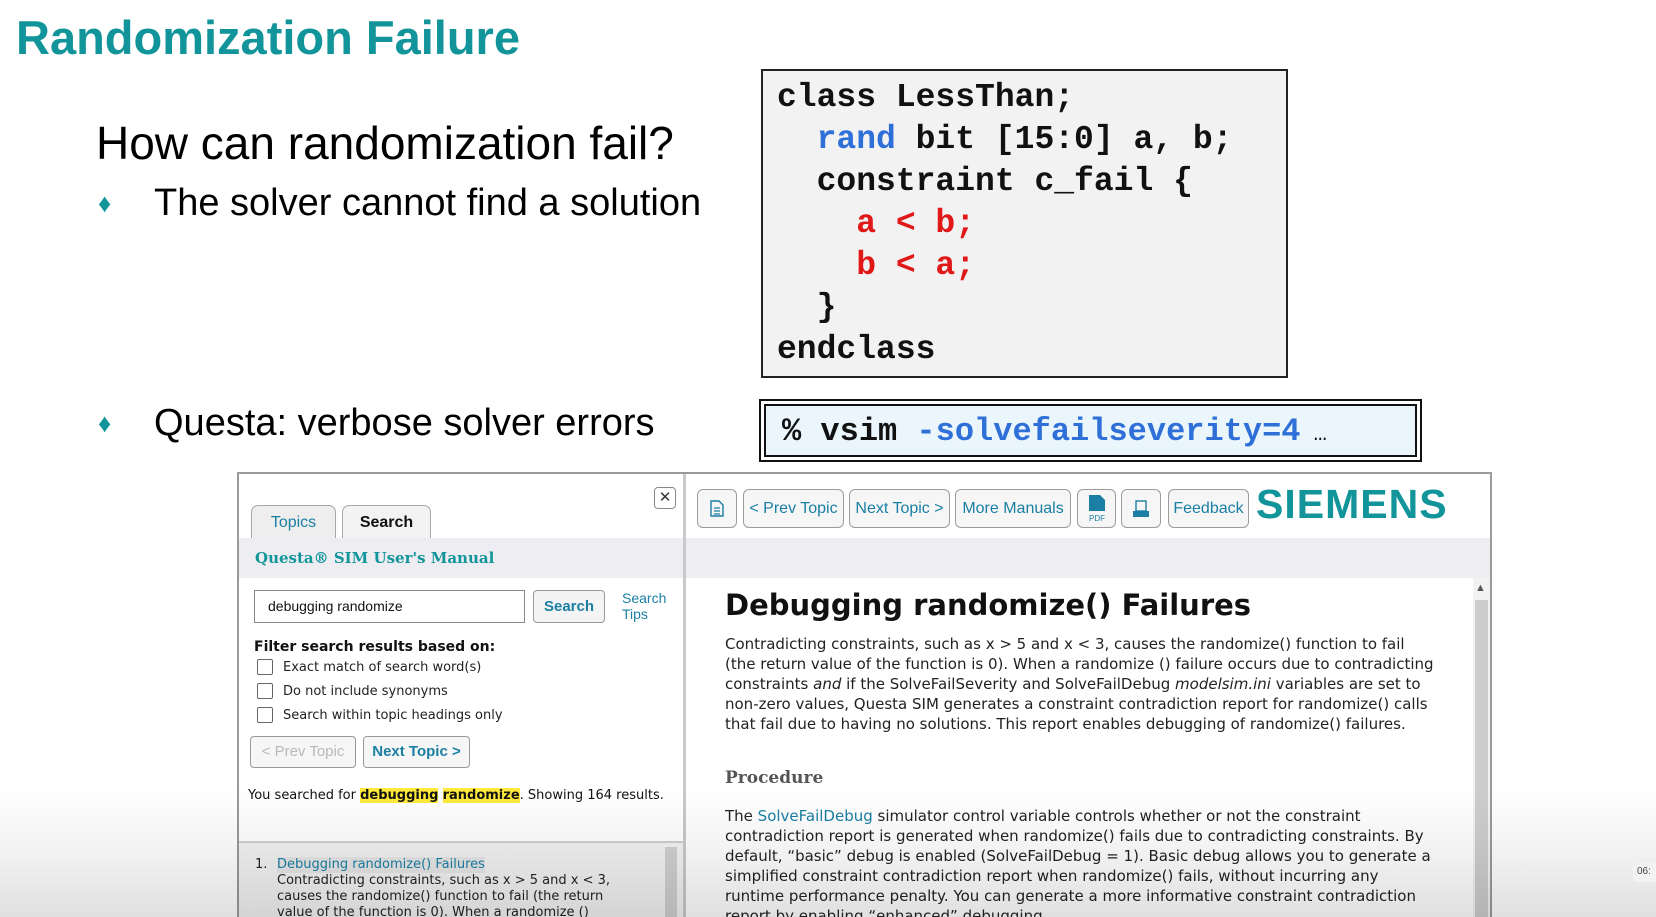 This screenshot has width=1656, height=917. What do you see at coordinates (648, 606) in the screenshot?
I see `search-tips-link: Search Tips` at bounding box center [648, 606].